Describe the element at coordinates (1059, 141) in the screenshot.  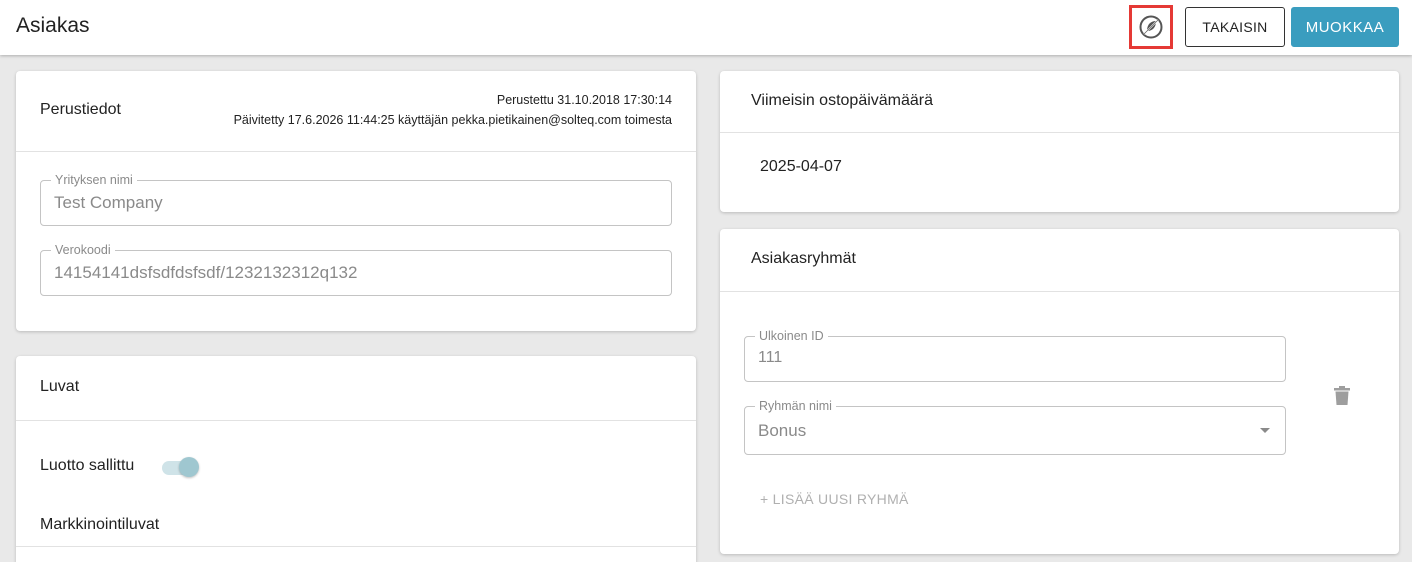
I see `last-purchase-card: Viimeisin ostopäivämäärä 2025-04-07` at that location.